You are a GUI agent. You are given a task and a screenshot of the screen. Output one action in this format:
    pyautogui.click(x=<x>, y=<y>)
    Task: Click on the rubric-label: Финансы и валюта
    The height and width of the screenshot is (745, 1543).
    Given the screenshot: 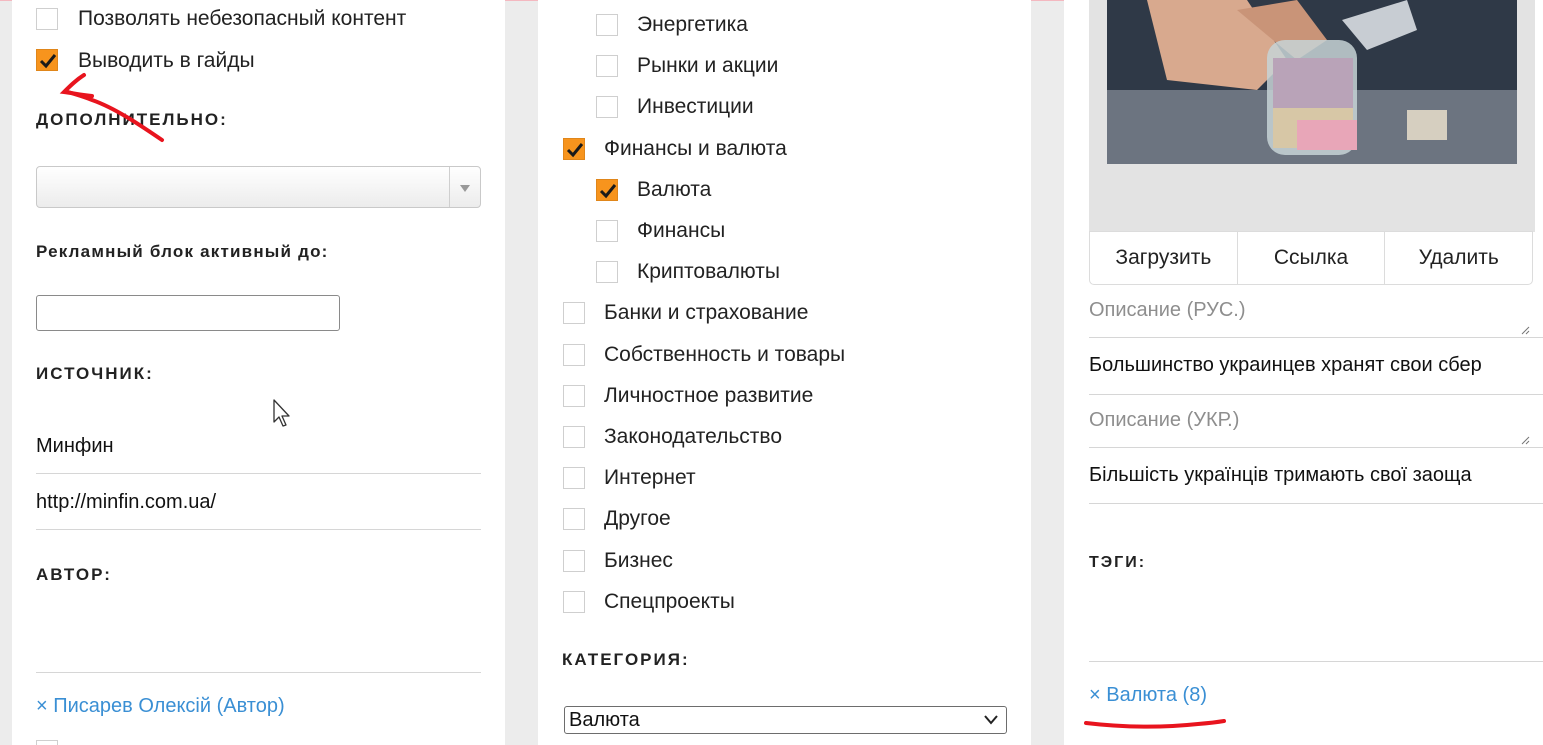 What is the action you would take?
    pyautogui.click(x=695, y=148)
    